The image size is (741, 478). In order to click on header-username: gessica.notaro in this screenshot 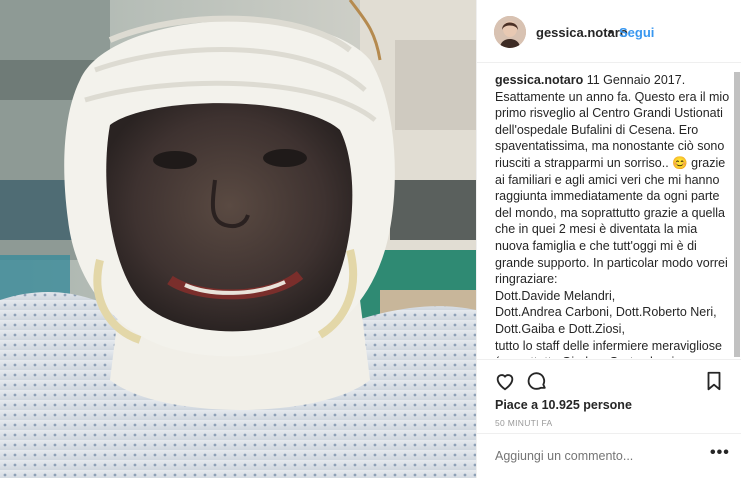, I will do `click(582, 32)`.